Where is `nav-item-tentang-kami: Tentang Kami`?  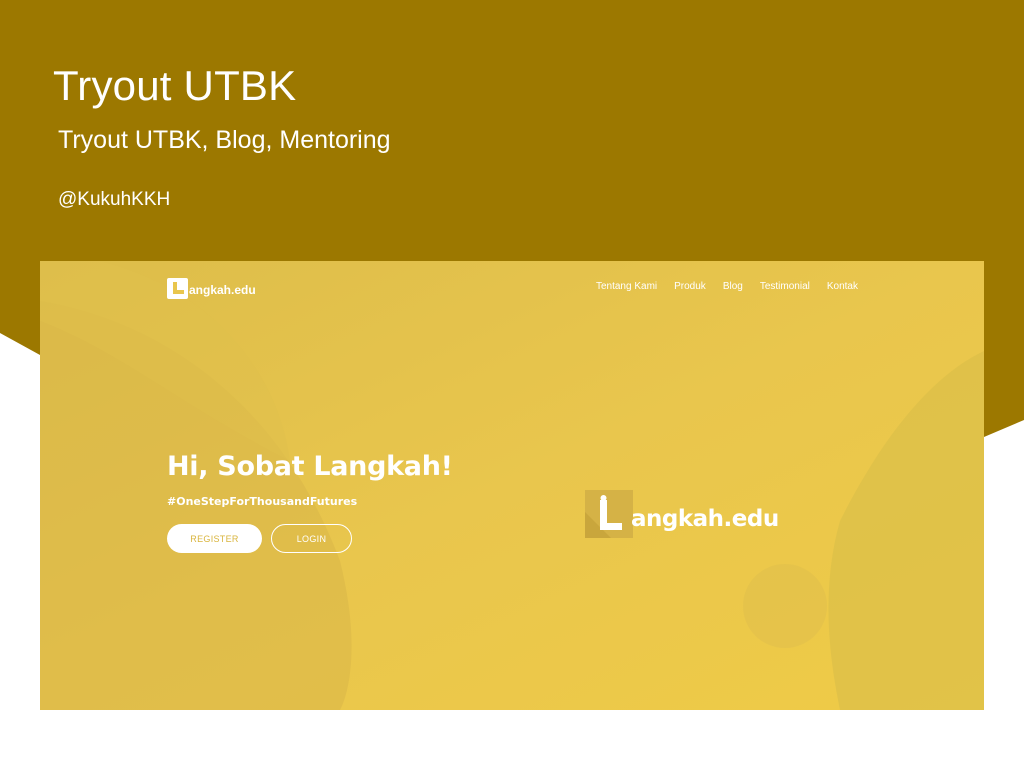
nav-item-tentang-kami: Tentang Kami is located at coordinates (626, 286).